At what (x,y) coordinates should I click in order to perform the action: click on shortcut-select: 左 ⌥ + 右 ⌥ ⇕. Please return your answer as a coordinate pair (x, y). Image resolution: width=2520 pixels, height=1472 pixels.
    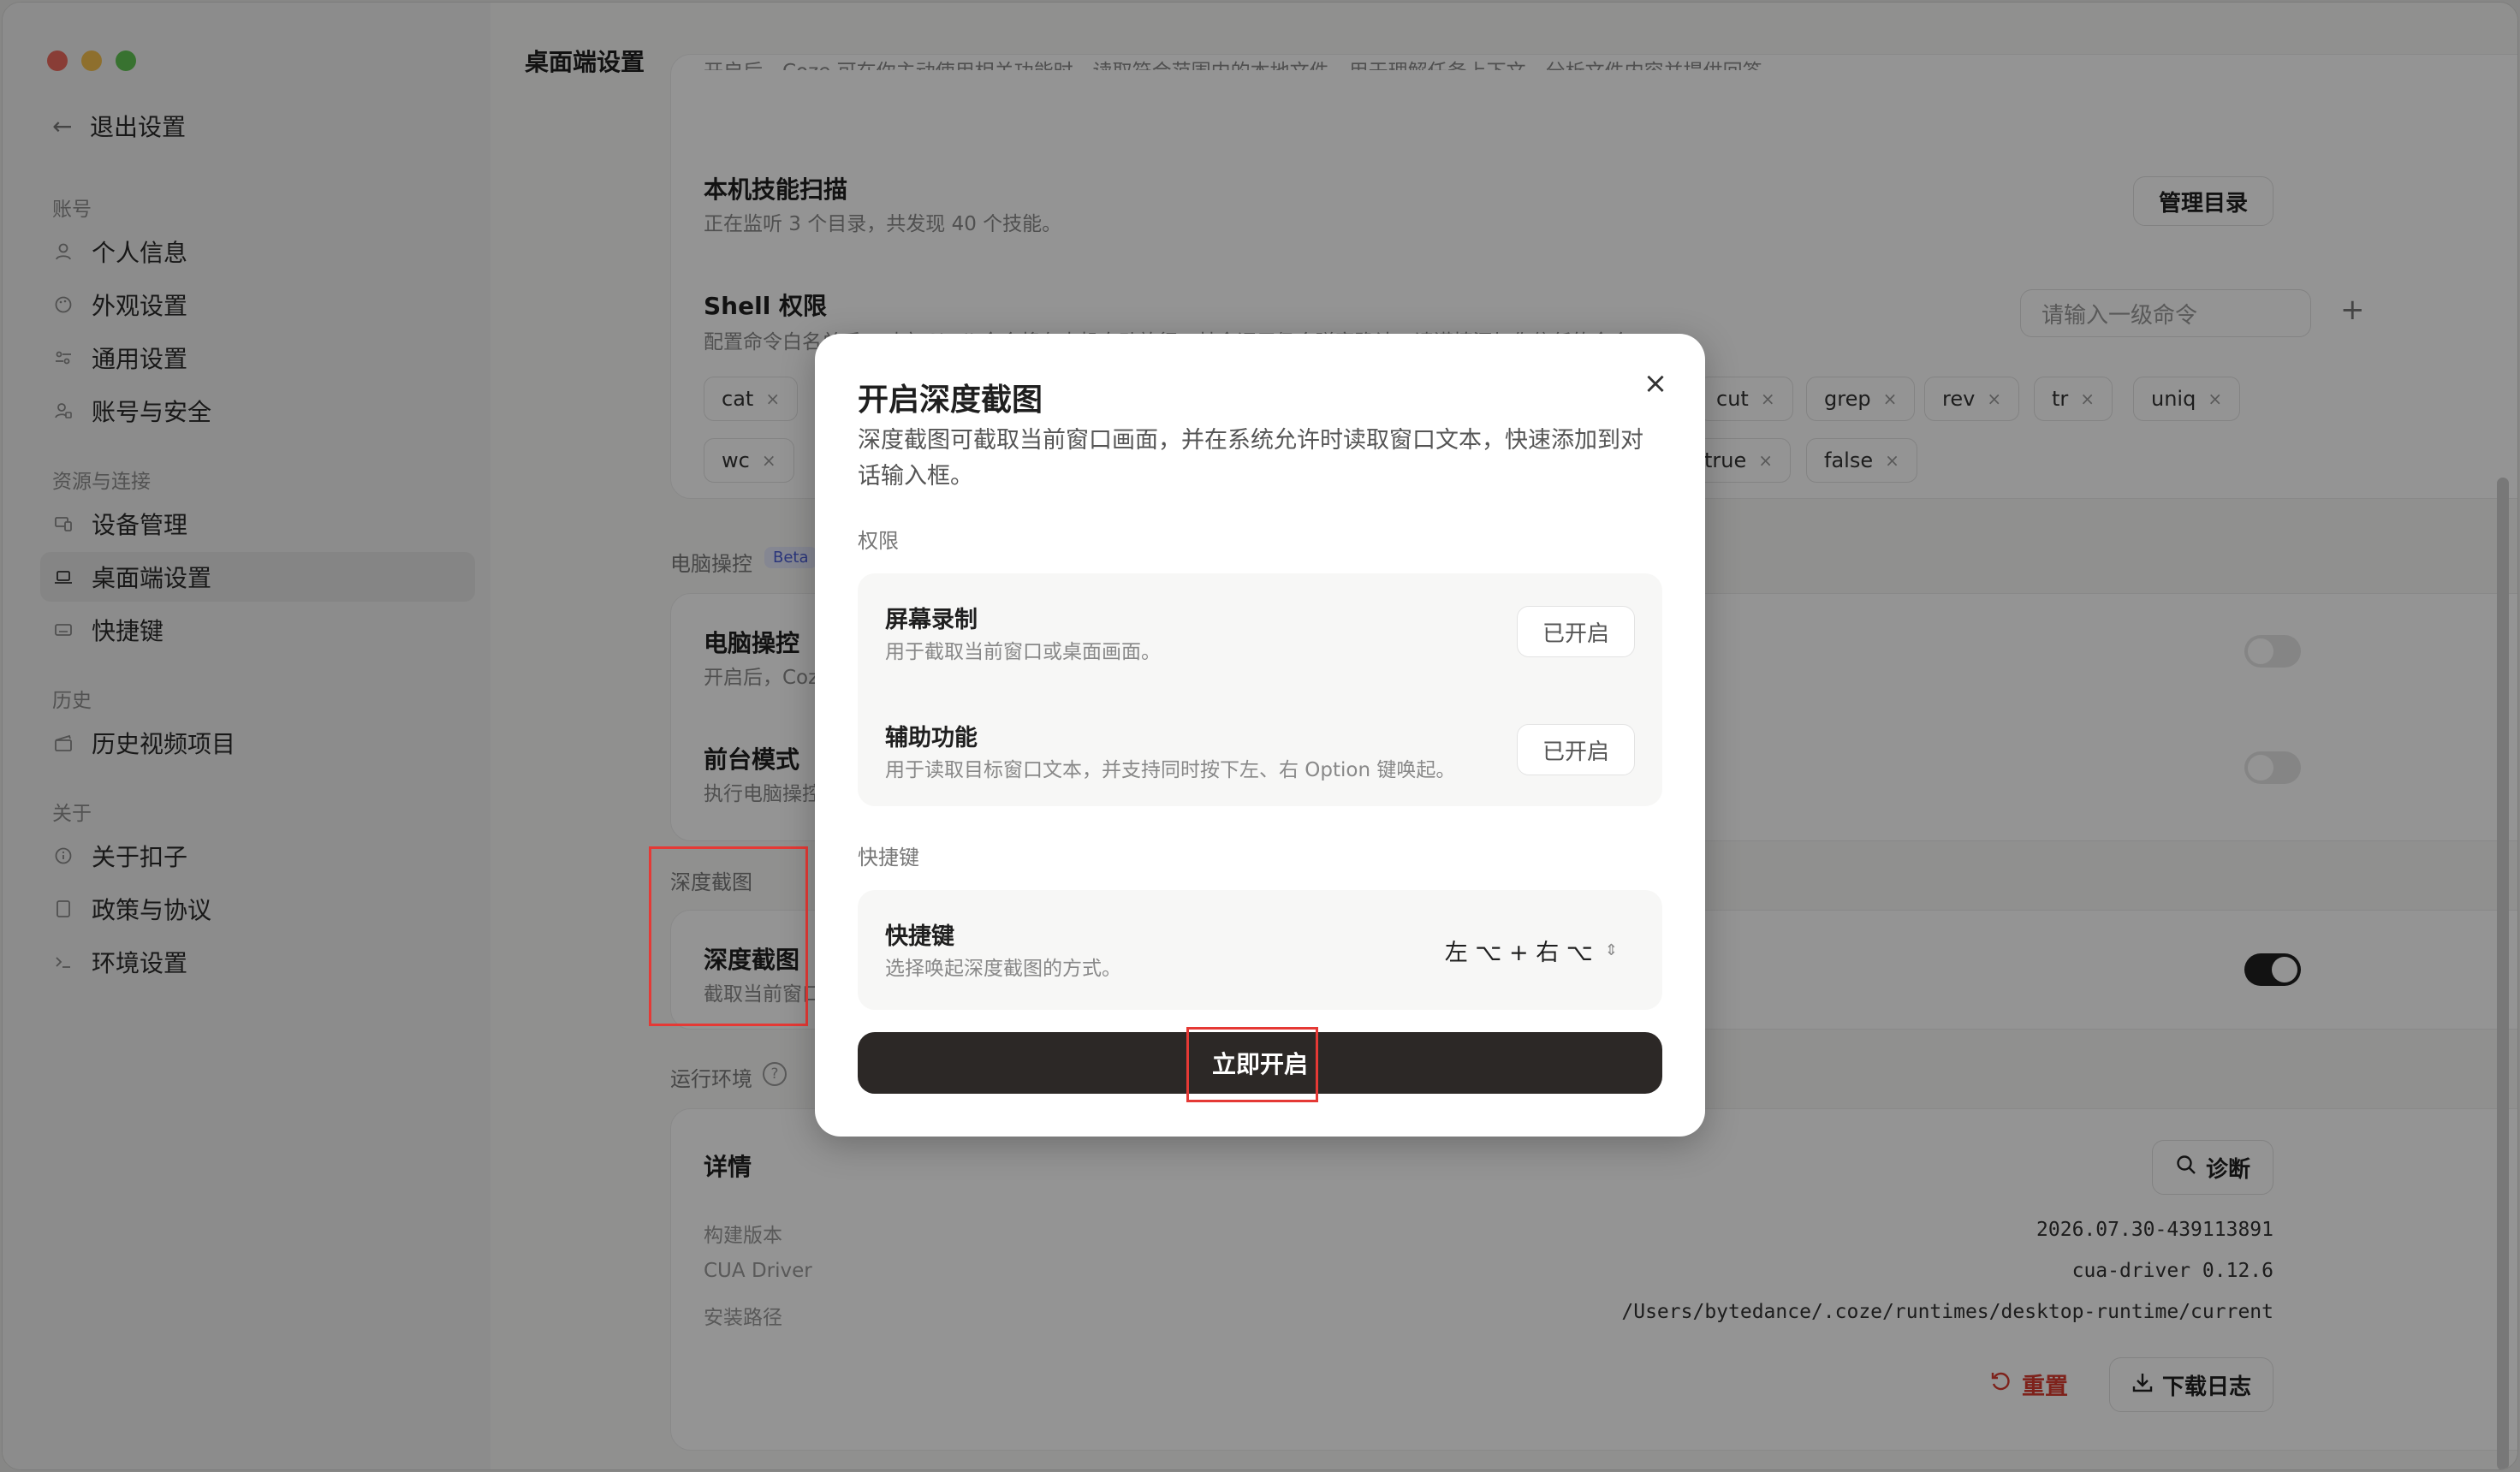
    Looking at the image, I should click on (1531, 950).